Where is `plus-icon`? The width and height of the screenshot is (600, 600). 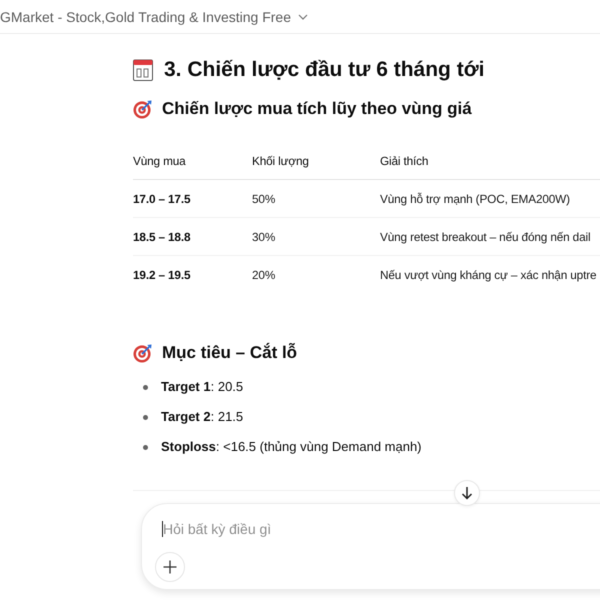 plus-icon is located at coordinates (170, 567).